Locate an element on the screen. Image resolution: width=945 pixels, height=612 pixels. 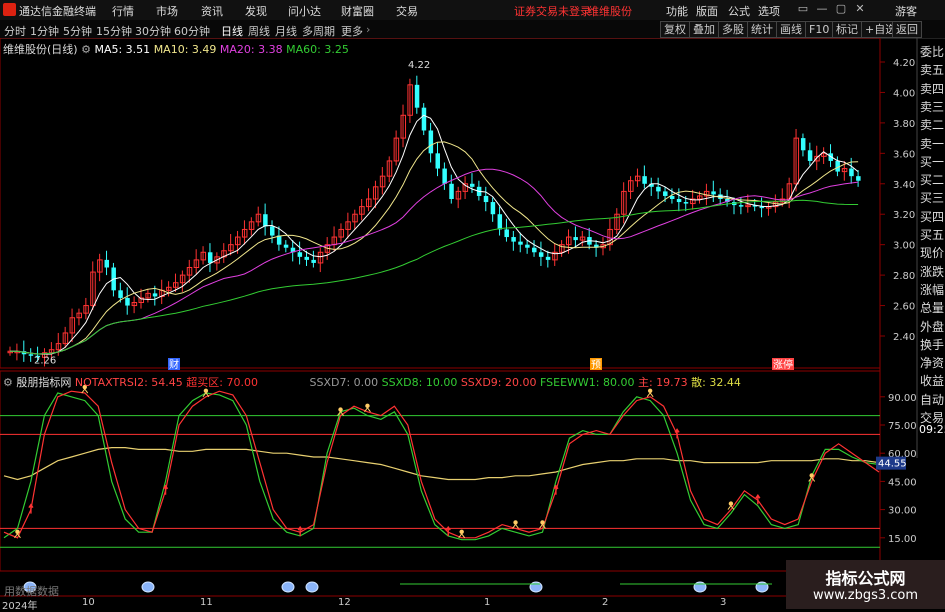
menu-discover: 发现 is located at coordinates (256, 11).